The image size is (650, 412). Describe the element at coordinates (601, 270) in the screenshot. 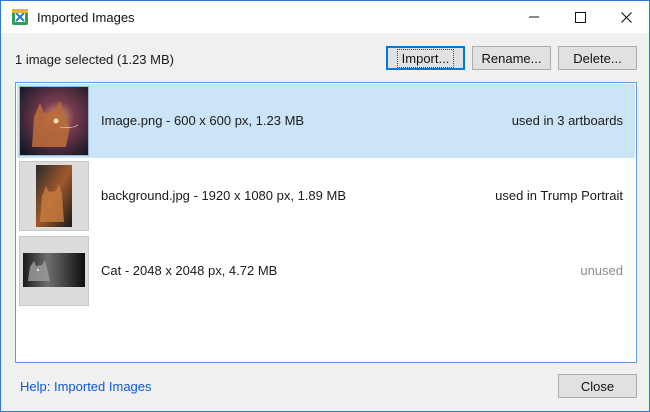

I see `image-usage: unused` at that location.